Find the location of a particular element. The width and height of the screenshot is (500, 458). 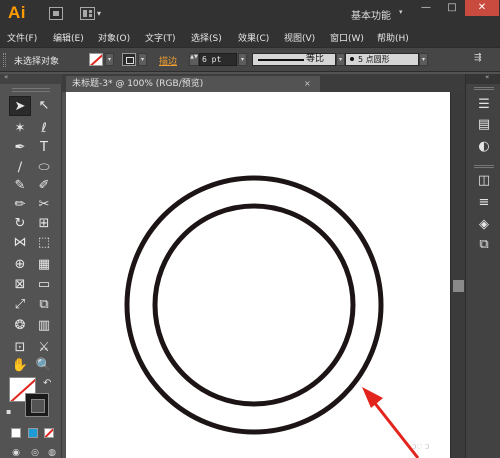

shape-builder-tool-icon: ⊕ is located at coordinates (20, 265).